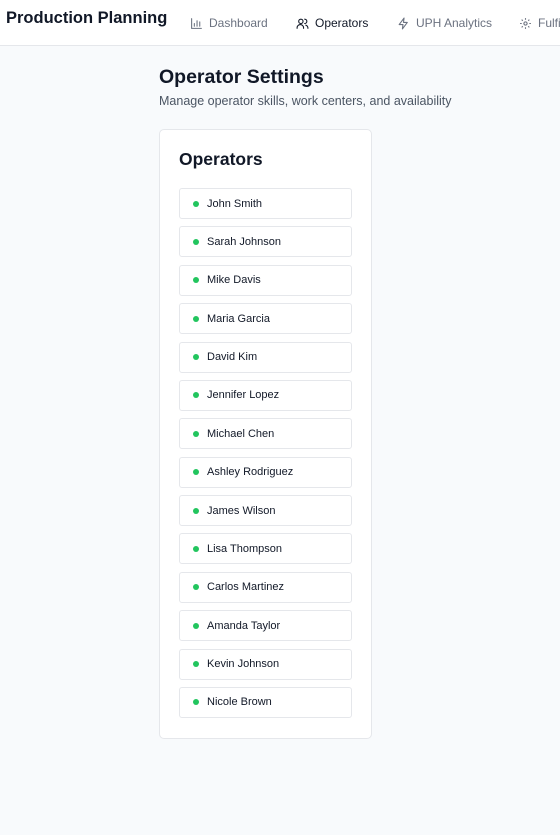 This screenshot has width=560, height=835. What do you see at coordinates (232, 357) in the screenshot?
I see `operator-name: David Kim` at bounding box center [232, 357].